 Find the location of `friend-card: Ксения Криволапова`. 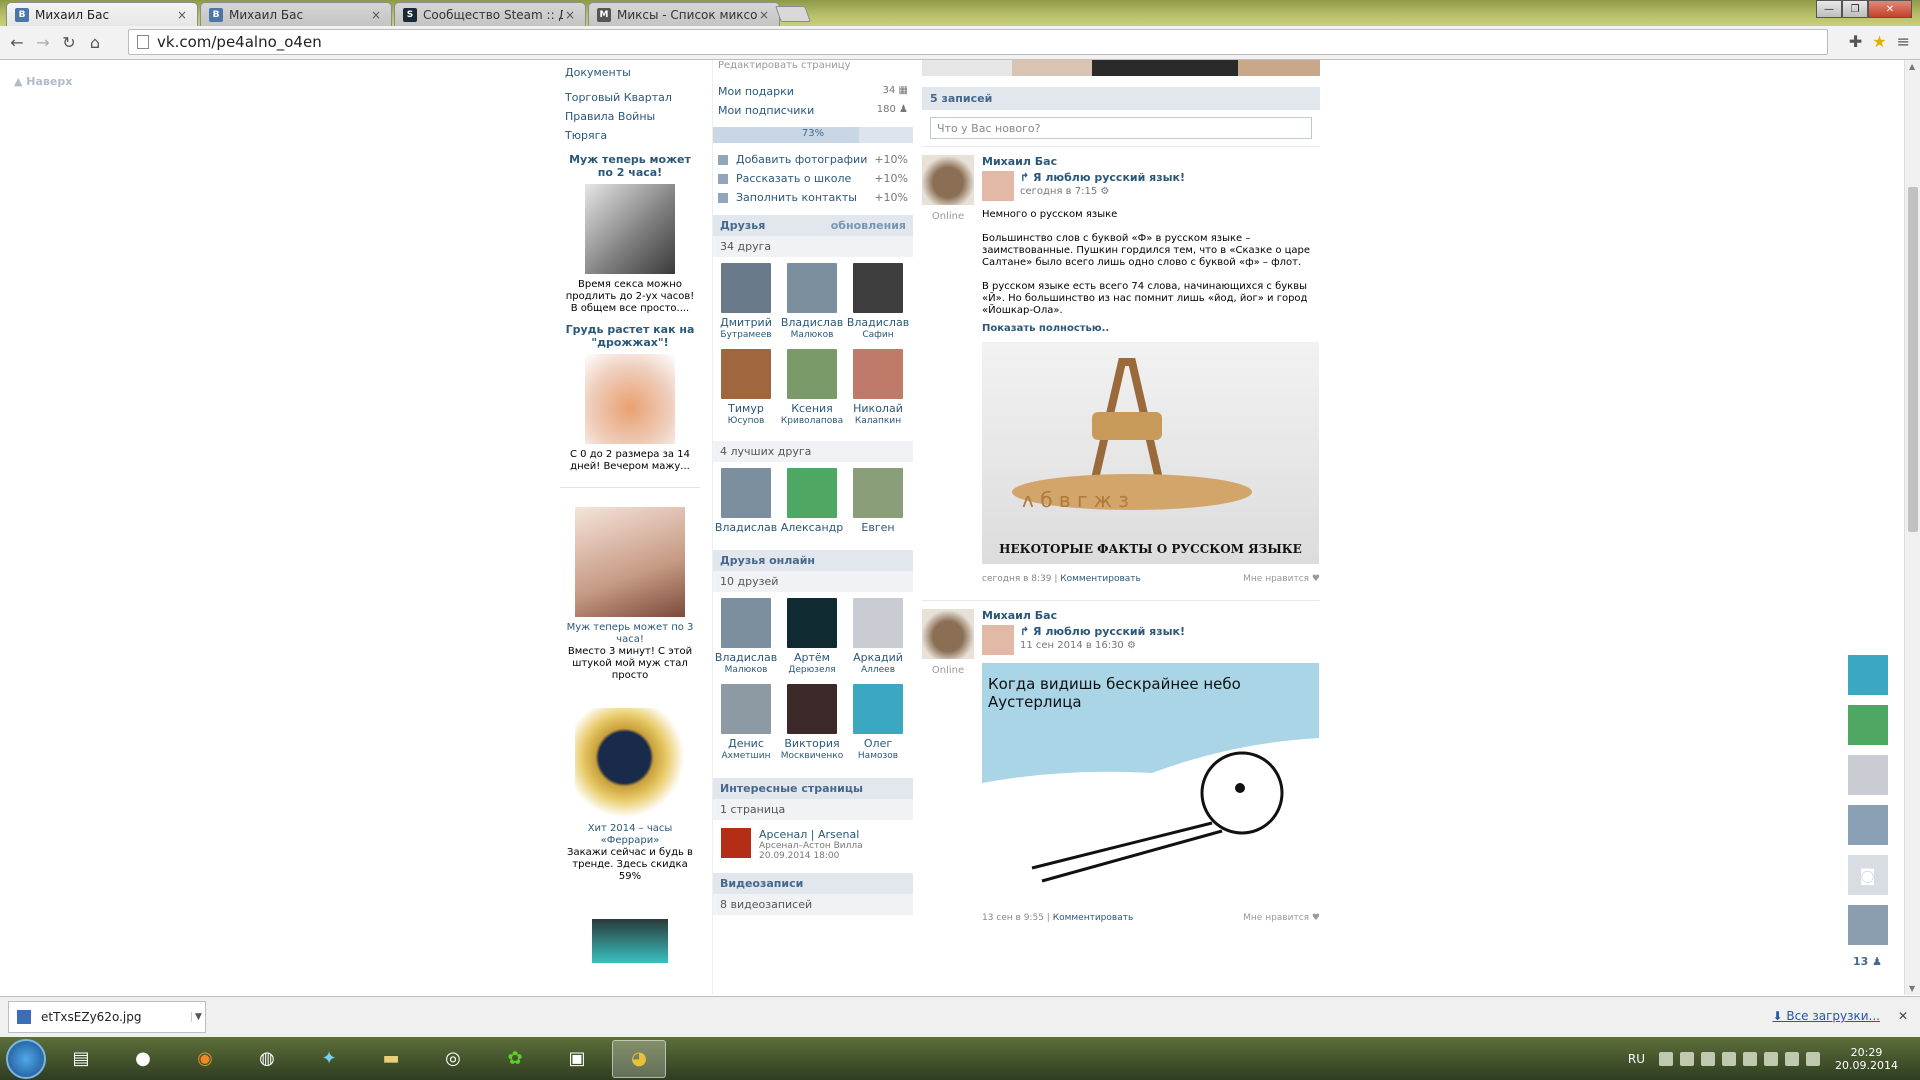

friend-card: Ксения Криволапова is located at coordinates (812, 388).